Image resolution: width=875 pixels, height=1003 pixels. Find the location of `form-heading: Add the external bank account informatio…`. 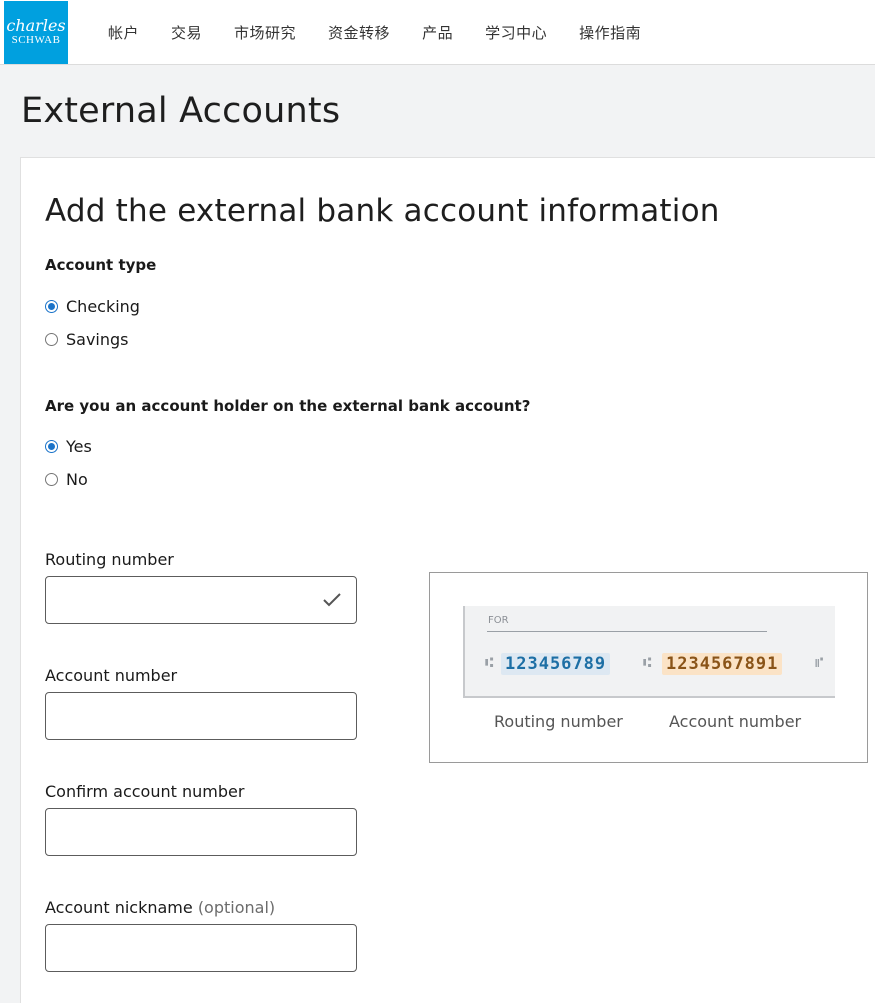

form-heading: Add the external bank account informatio… is located at coordinates (382, 211).